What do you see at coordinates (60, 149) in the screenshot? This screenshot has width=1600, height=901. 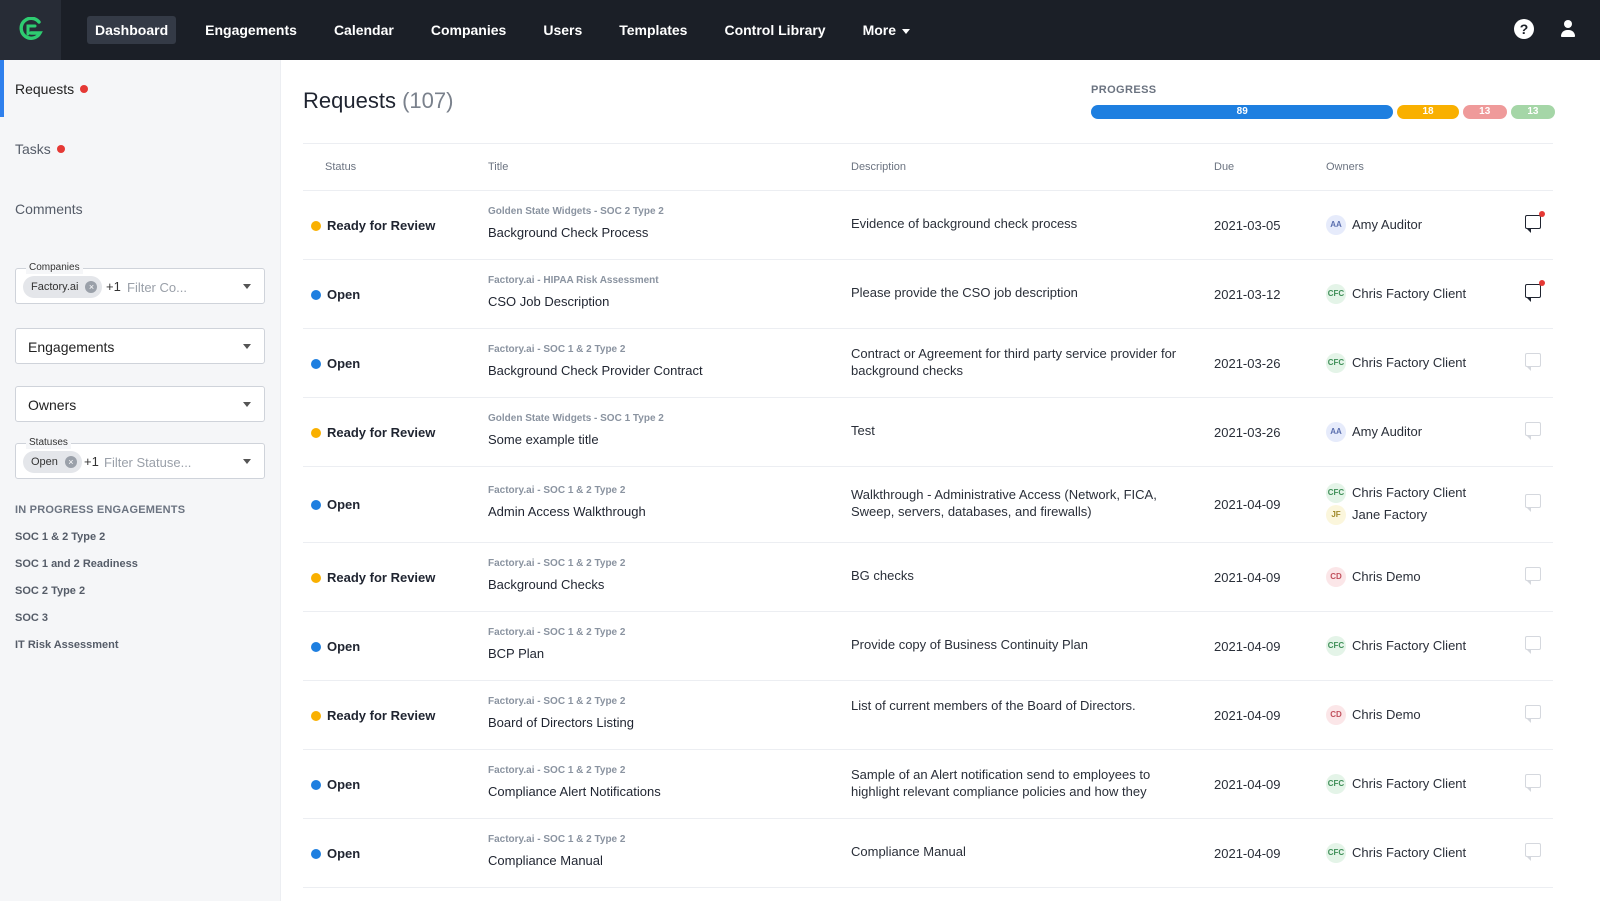 I see `notification-dot` at bounding box center [60, 149].